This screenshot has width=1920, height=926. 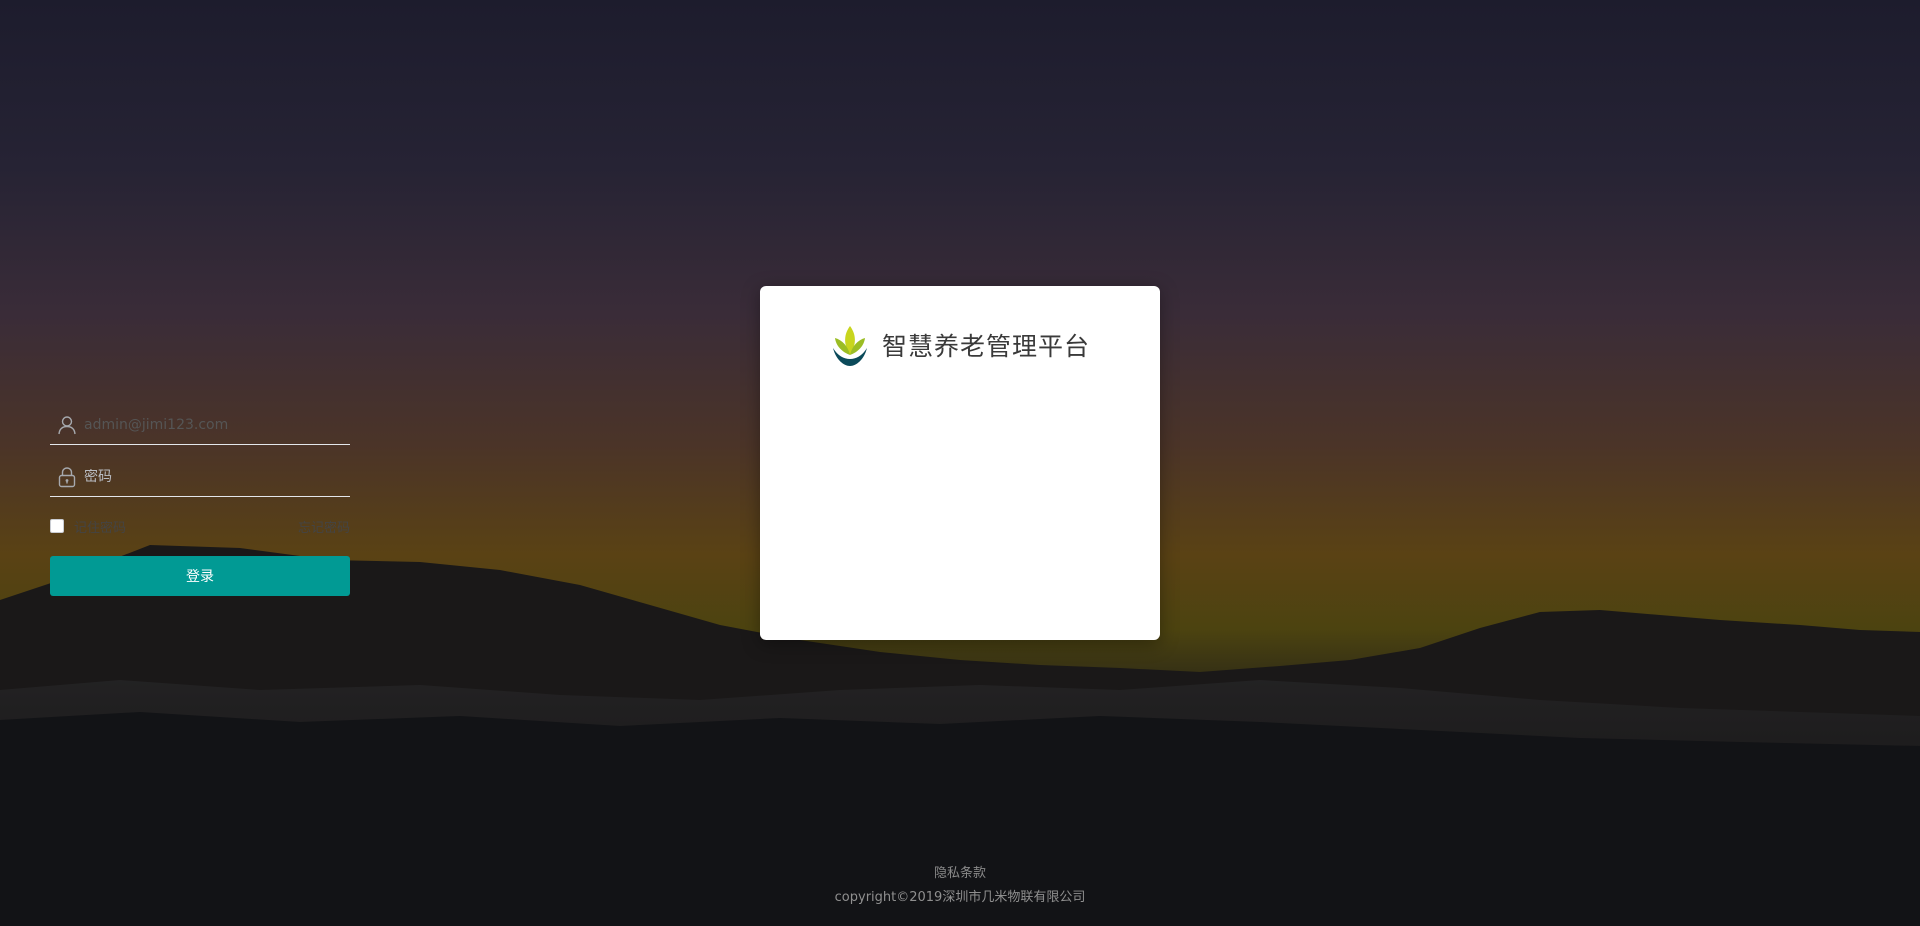 I want to click on sprout-leaf-logo-icon, so click(x=849, y=346).